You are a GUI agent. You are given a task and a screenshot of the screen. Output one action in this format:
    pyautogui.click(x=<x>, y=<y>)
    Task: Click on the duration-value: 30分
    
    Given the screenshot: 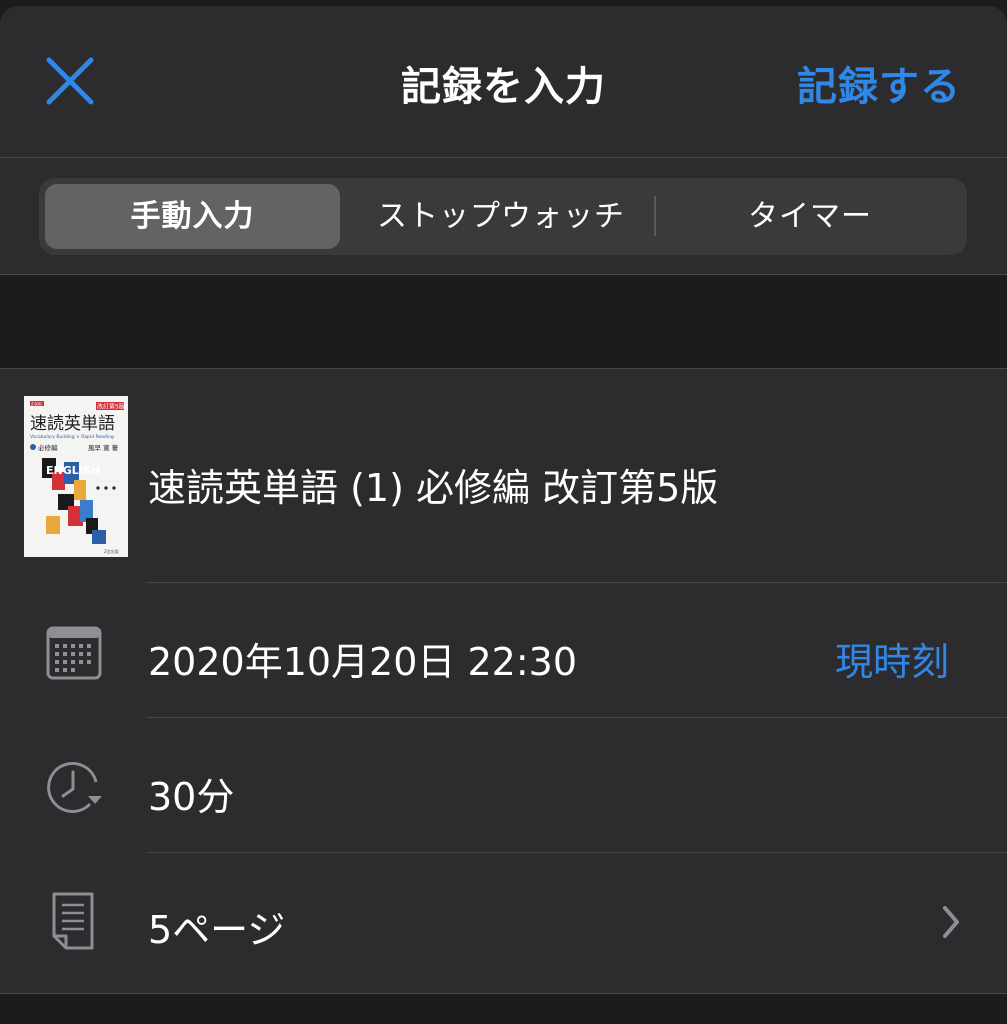 What is the action you would take?
    pyautogui.click(x=191, y=793)
    